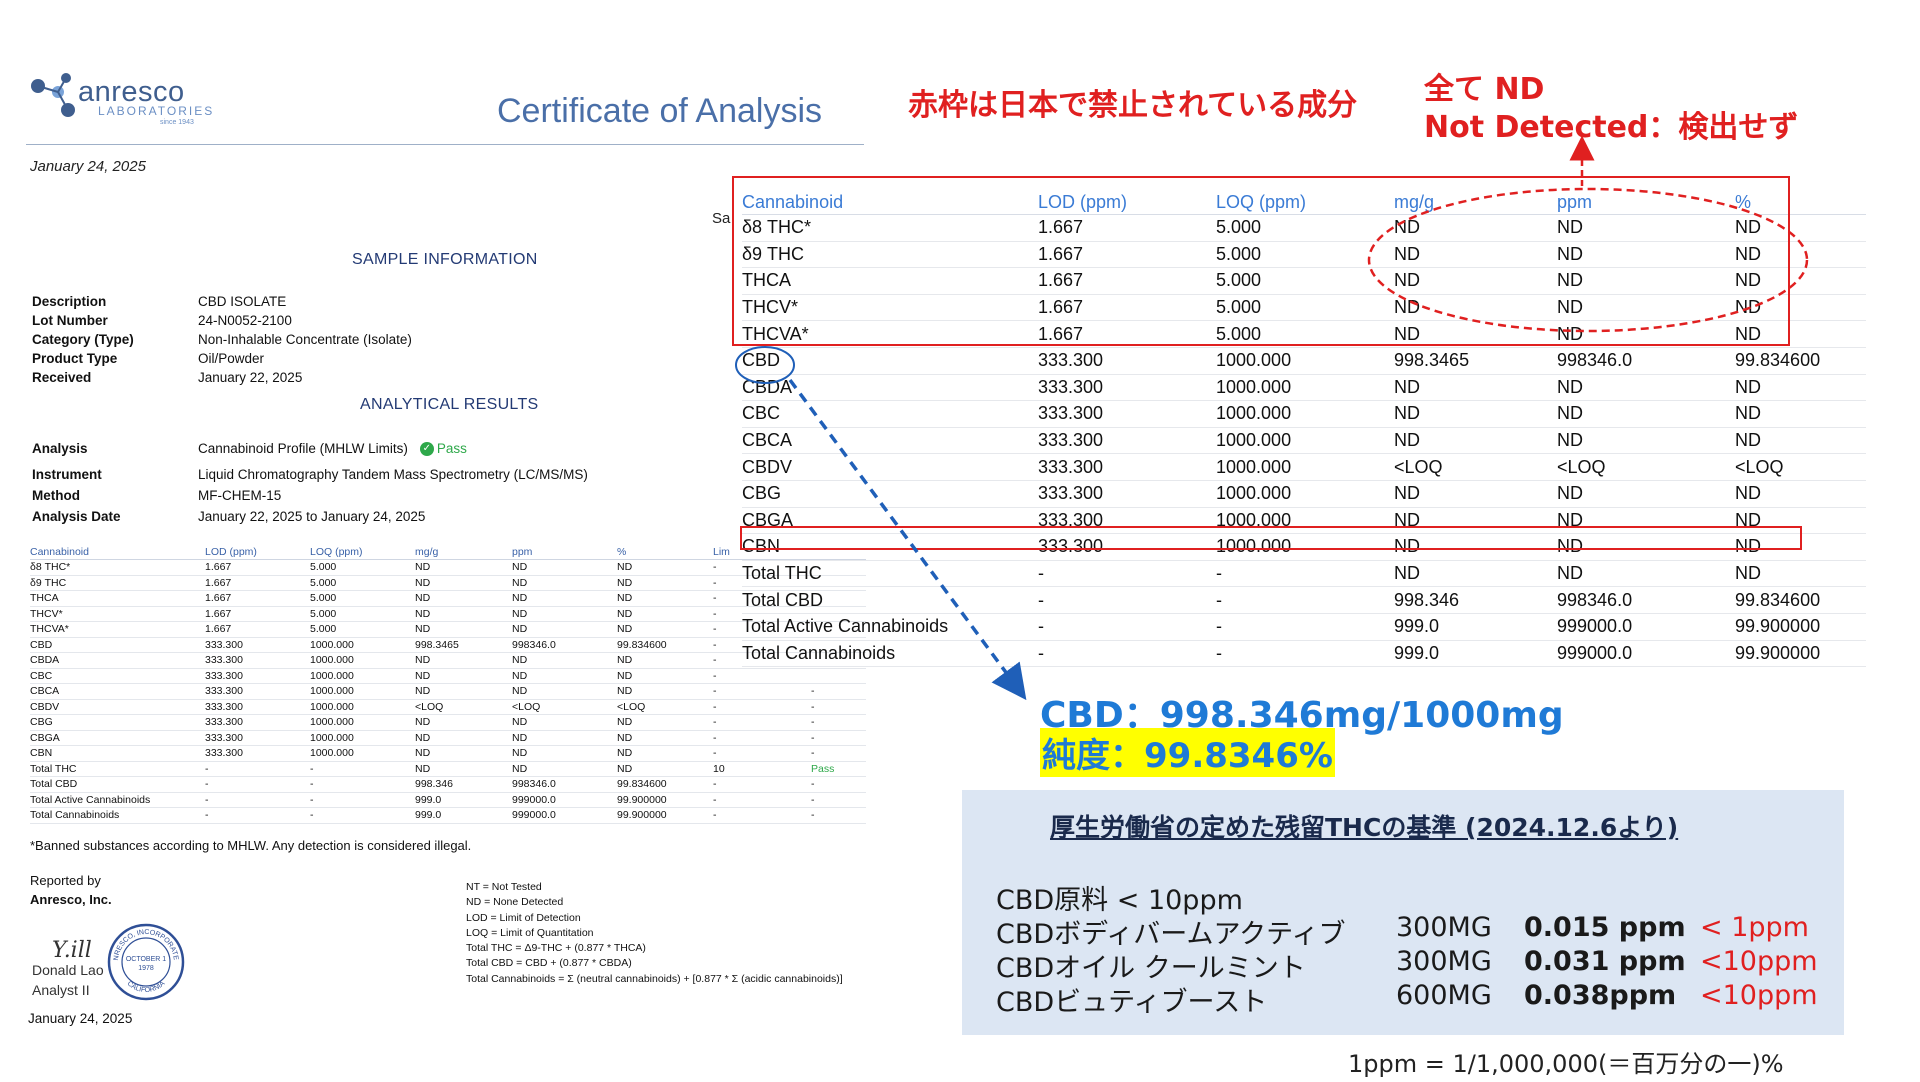 This screenshot has height=1082, width=1920. What do you see at coordinates (549, 963) in the screenshot?
I see `legend-line: Total CBD = CBD + (0.877 * CBDA)` at bounding box center [549, 963].